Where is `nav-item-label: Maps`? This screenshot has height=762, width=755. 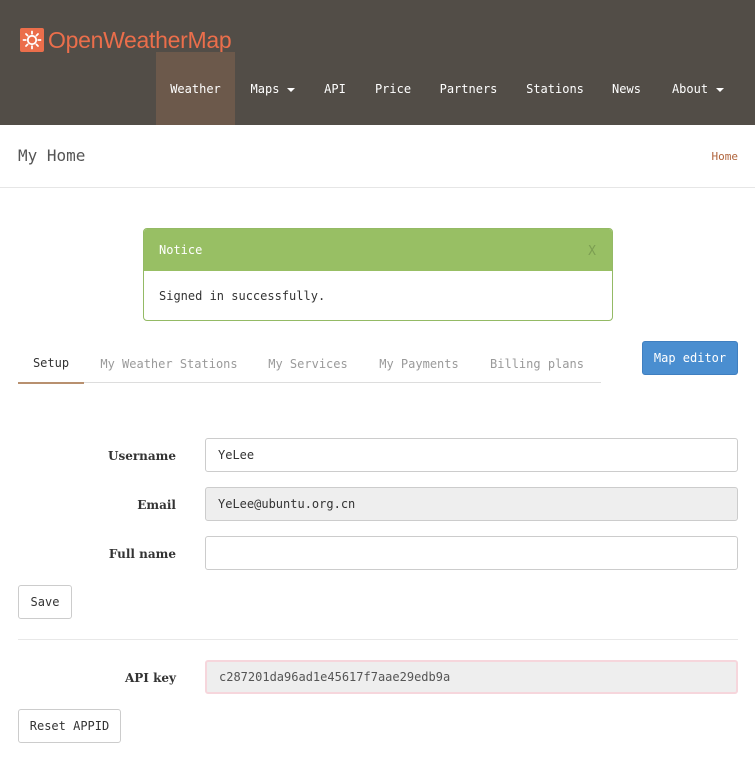
nav-item-label: Maps is located at coordinates (265, 88).